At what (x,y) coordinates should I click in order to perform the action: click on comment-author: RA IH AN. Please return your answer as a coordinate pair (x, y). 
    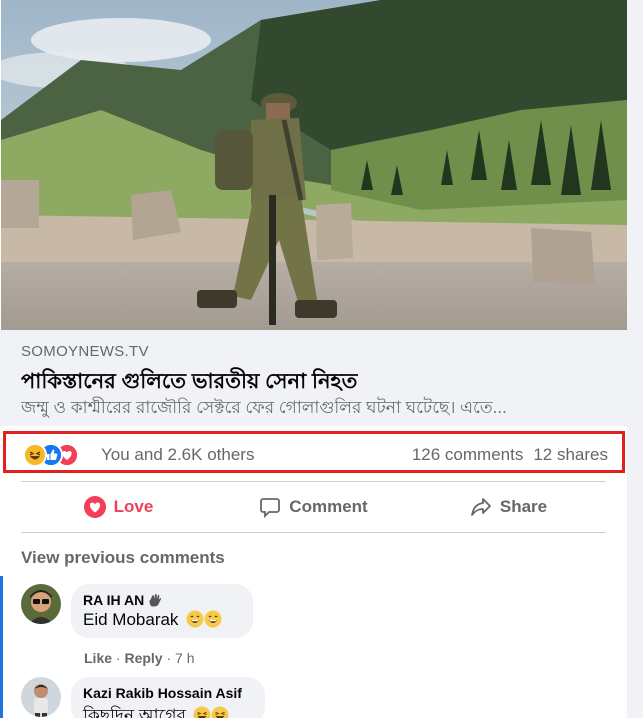
    Looking at the image, I should click on (162, 600).